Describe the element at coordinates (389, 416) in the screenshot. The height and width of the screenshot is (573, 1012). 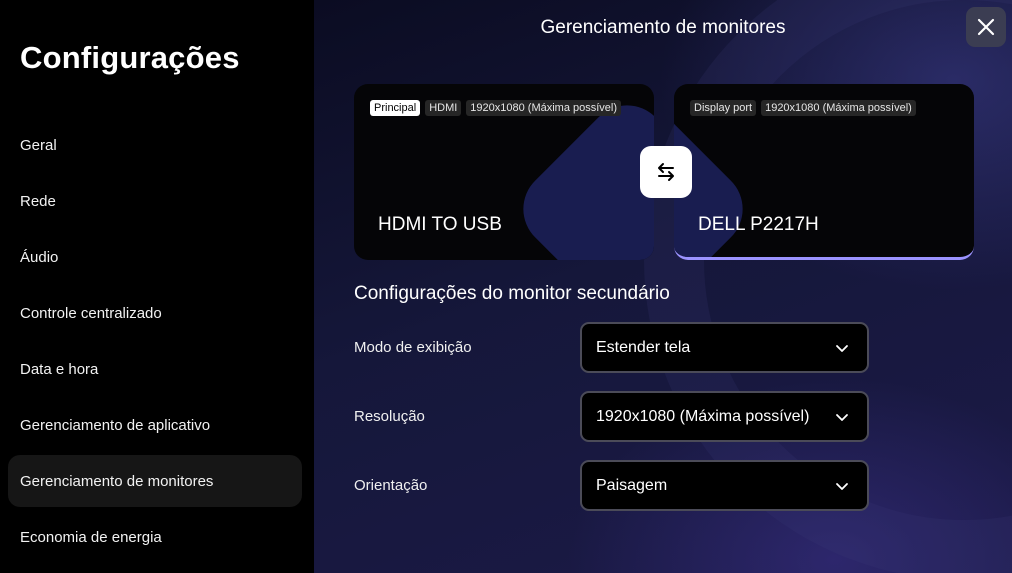
I see `resolution-label: Resolução` at that location.